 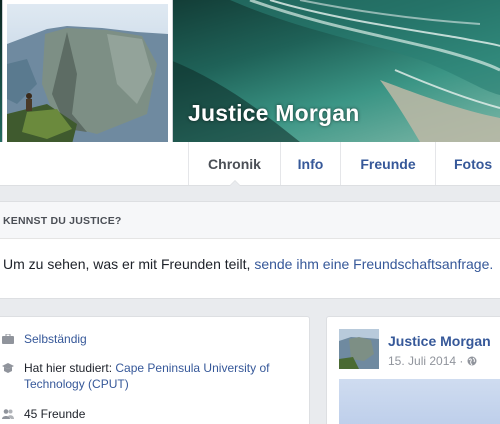 I want to click on profile-tab-bar: Chronik Info Freunde Fotos, so click(x=250, y=164).